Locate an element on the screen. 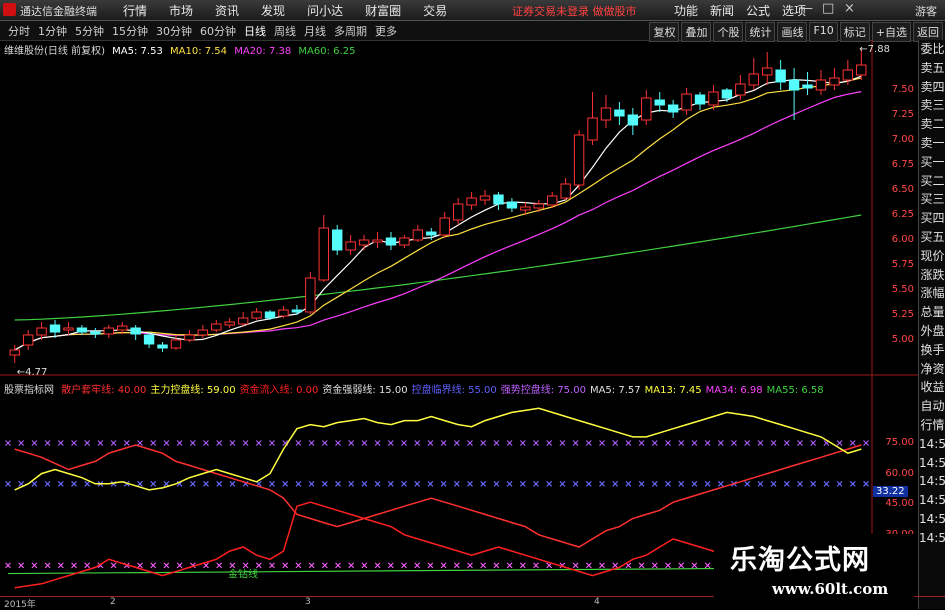  side-panel-item-12: 涨跌 is located at coordinates (932, 275).